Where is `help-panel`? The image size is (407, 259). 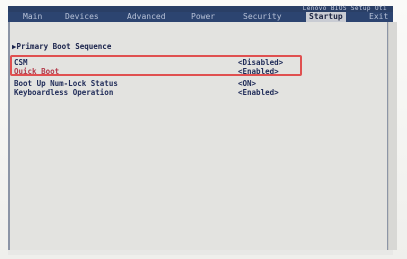
help-panel is located at coordinates (392, 136).